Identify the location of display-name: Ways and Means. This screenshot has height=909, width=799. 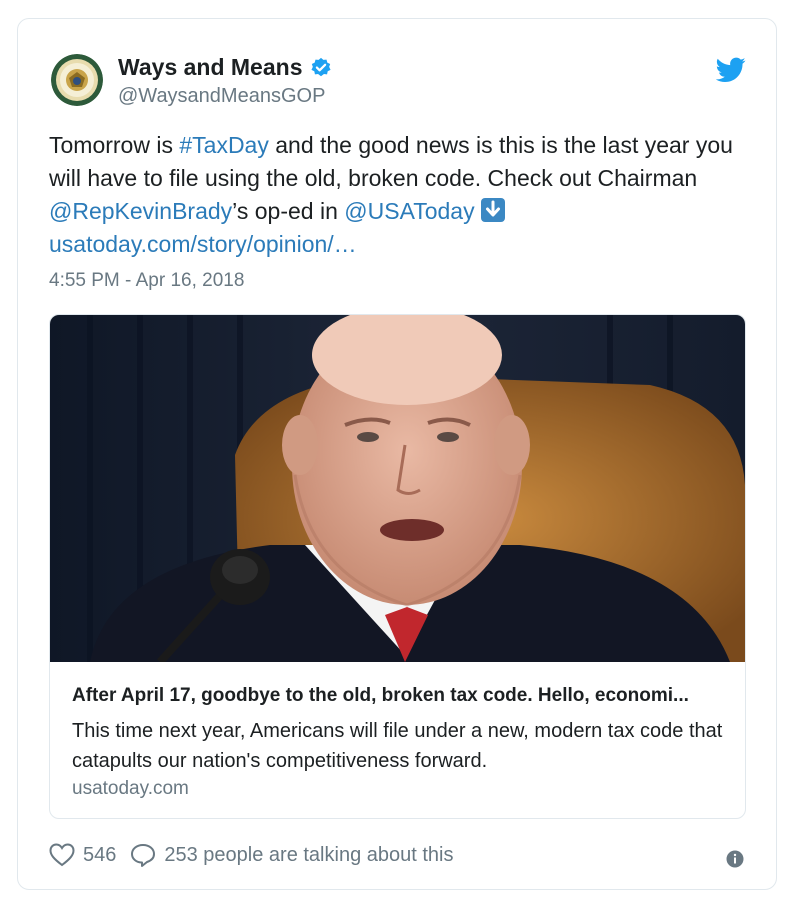
(225, 67).